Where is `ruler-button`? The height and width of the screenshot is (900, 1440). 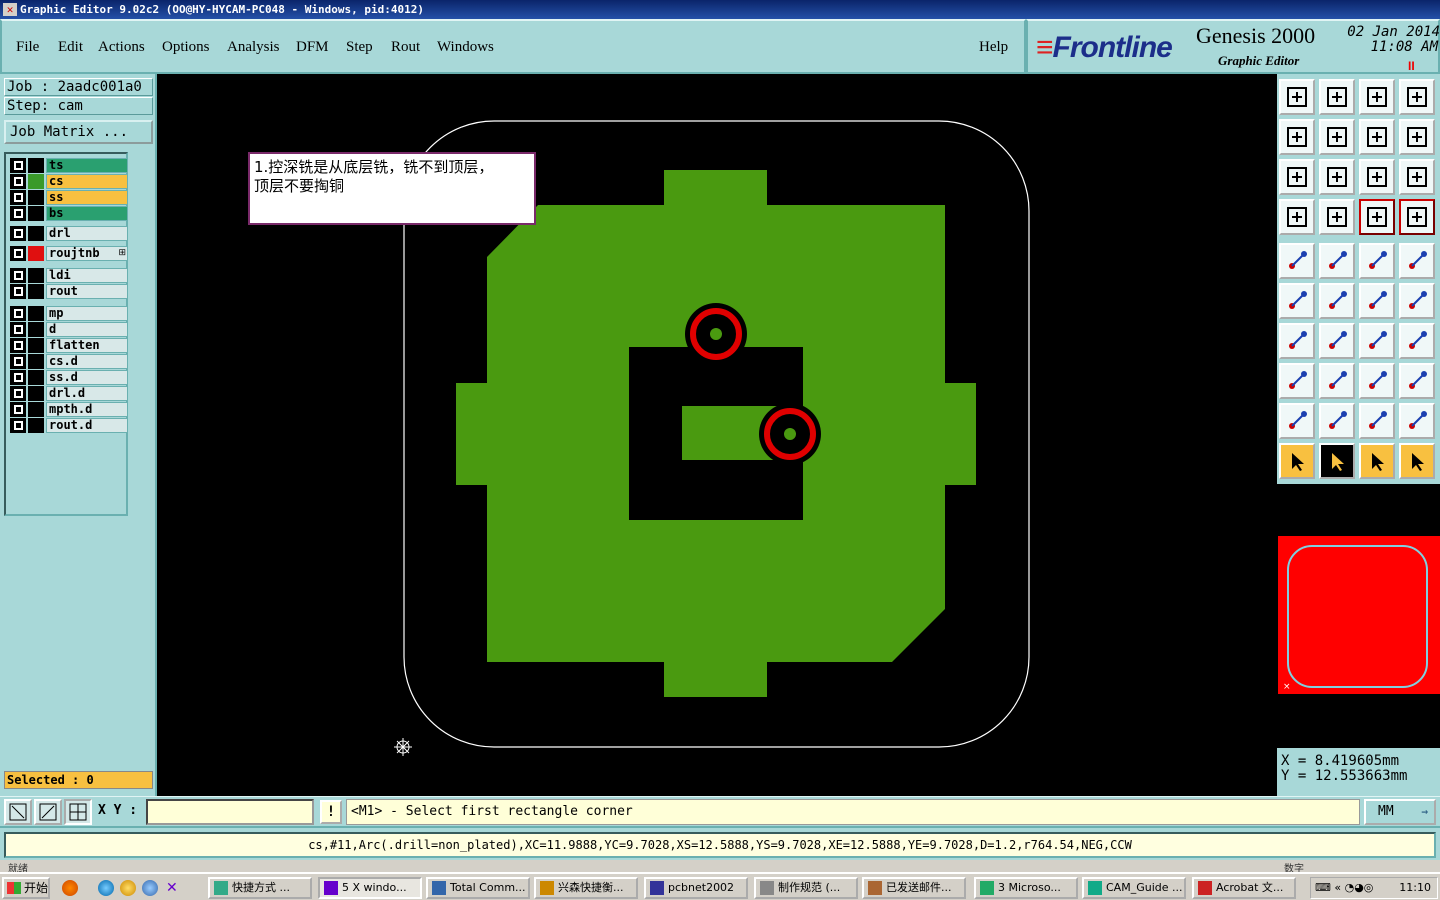
ruler-button is located at coordinates (1377, 261).